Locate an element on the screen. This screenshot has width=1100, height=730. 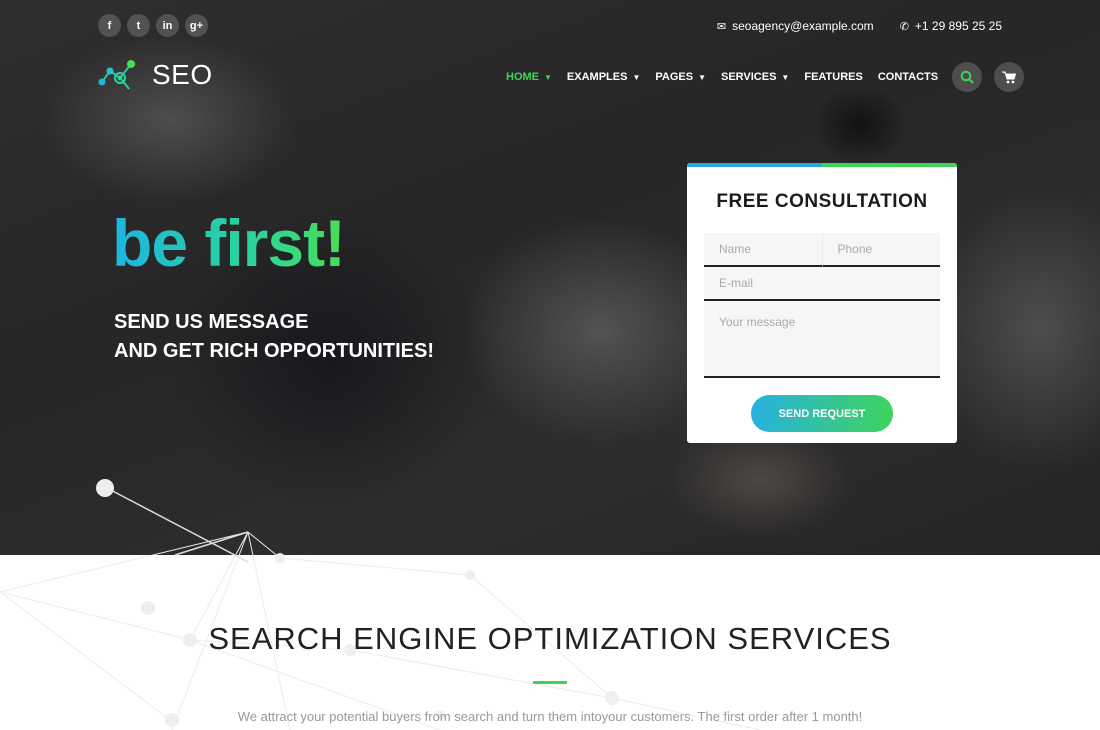
search-button is located at coordinates (967, 77).